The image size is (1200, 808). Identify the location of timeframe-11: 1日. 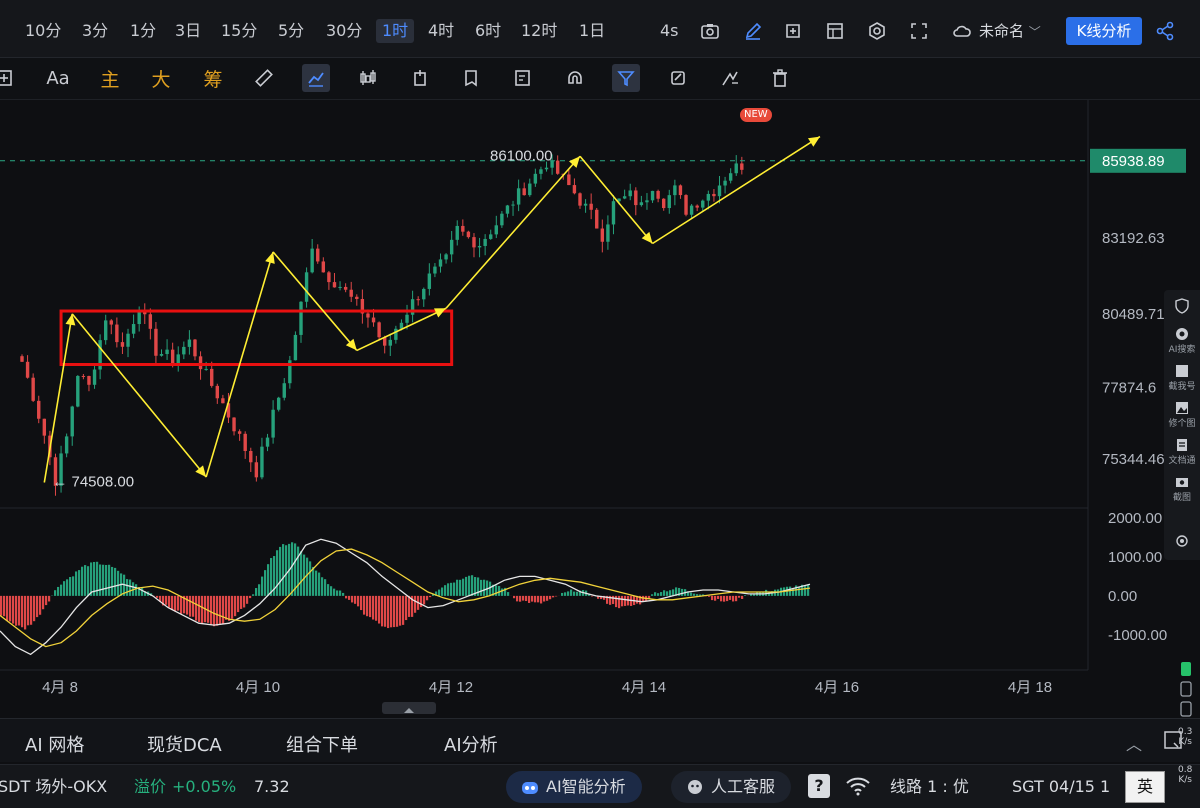
(592, 31).